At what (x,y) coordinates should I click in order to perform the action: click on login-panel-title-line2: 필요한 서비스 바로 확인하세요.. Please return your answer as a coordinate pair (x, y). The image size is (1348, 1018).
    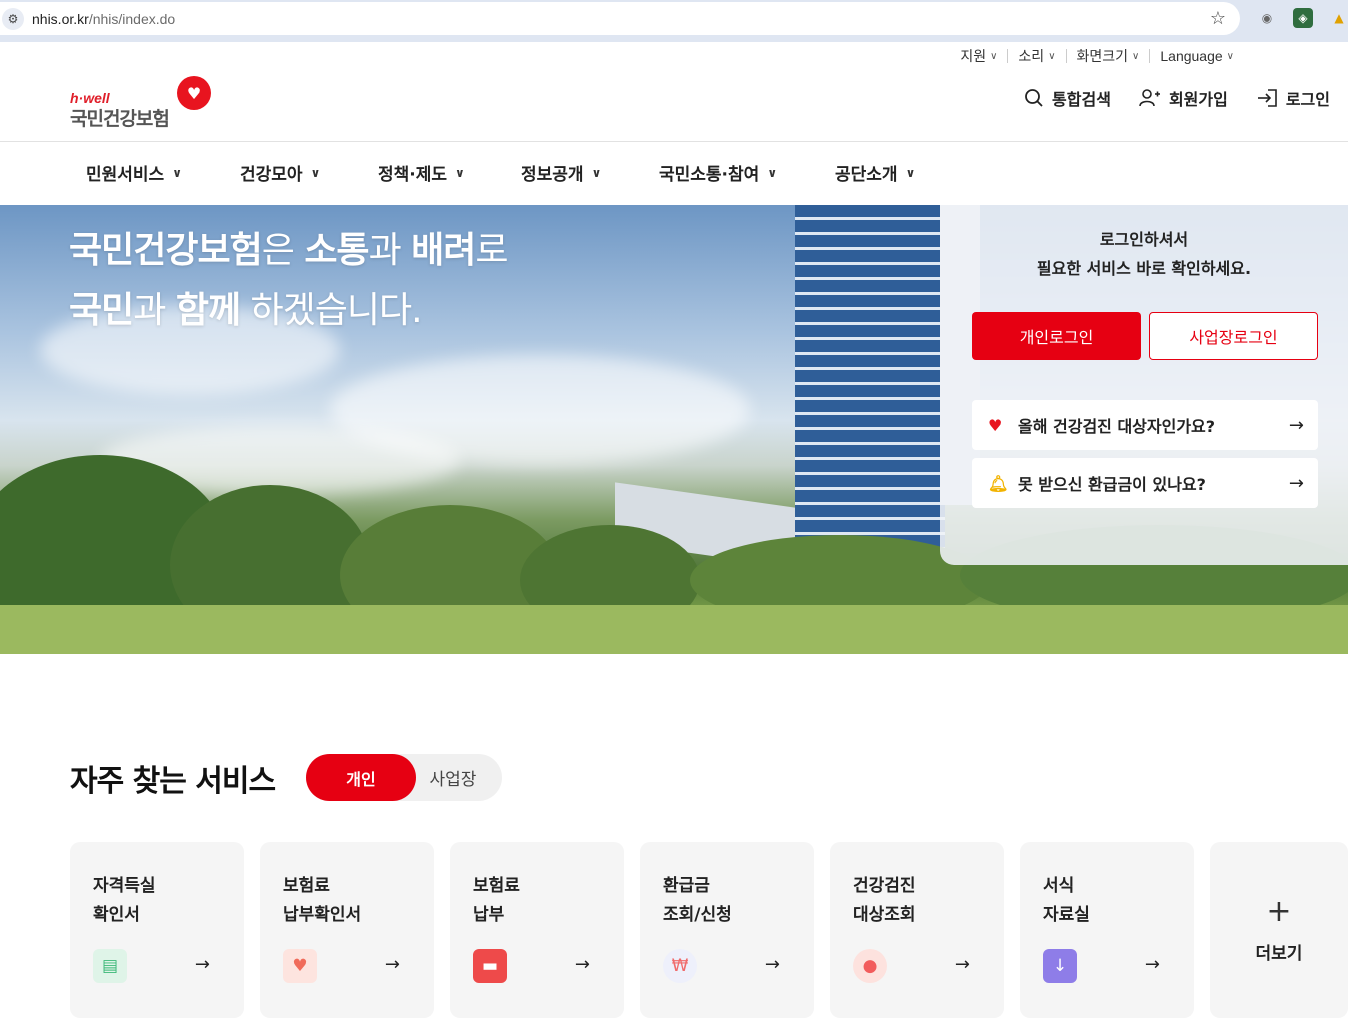
    Looking at the image, I should click on (1144, 268).